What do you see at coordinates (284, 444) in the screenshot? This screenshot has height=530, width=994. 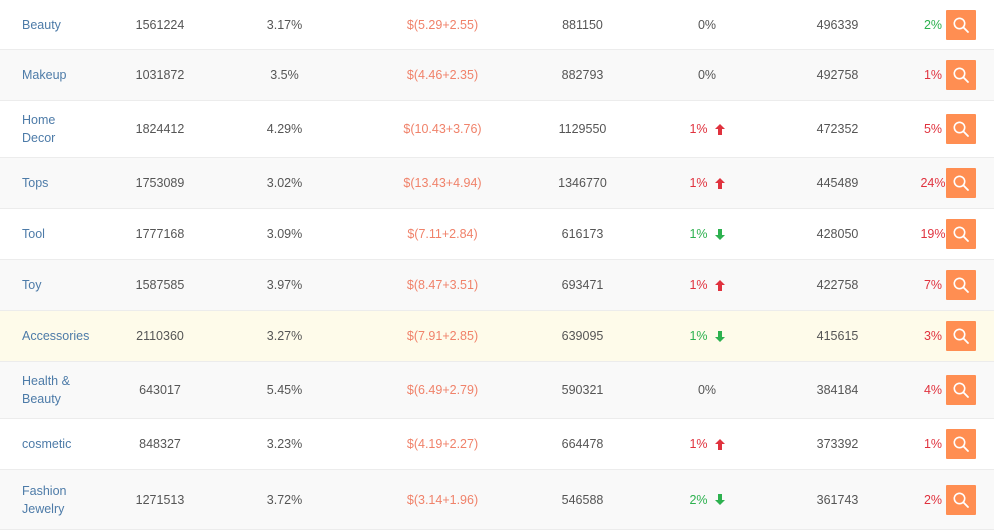 I see `rate-cell: 3.23%` at bounding box center [284, 444].